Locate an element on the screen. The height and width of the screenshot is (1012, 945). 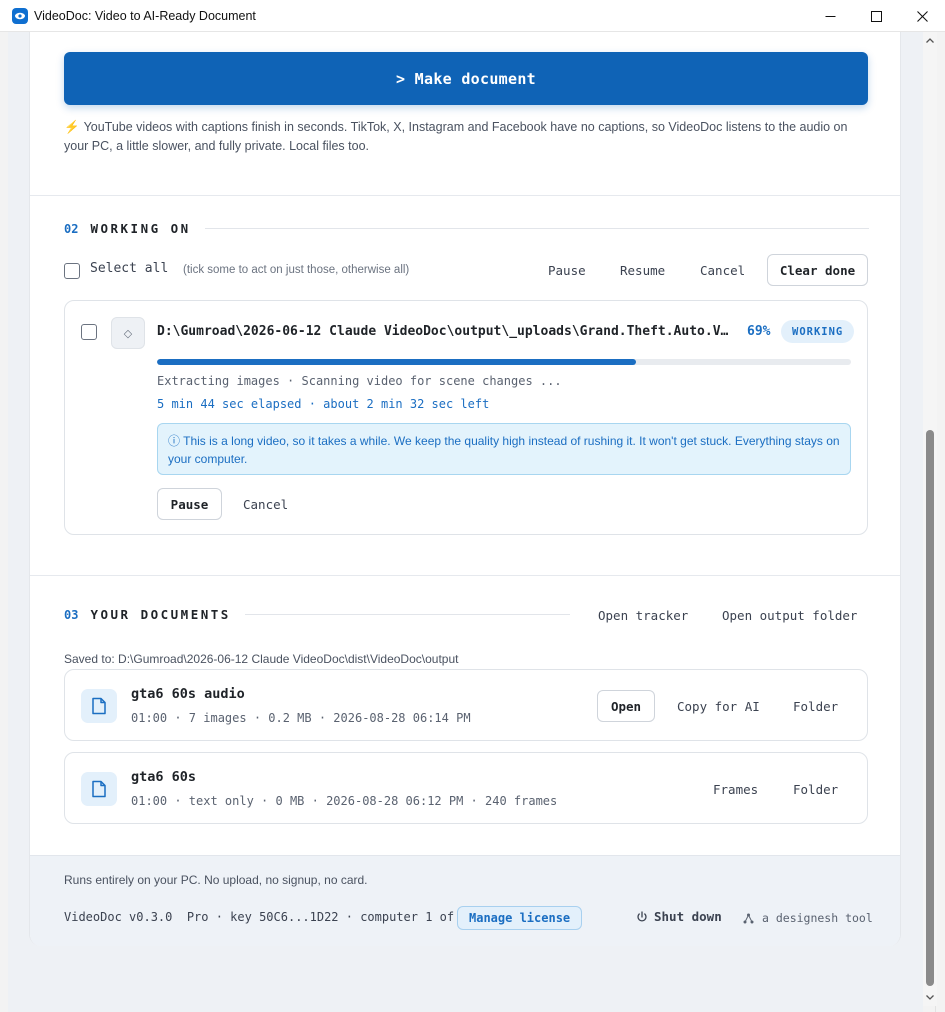
pause-all-button: Pause is located at coordinates (567, 270).